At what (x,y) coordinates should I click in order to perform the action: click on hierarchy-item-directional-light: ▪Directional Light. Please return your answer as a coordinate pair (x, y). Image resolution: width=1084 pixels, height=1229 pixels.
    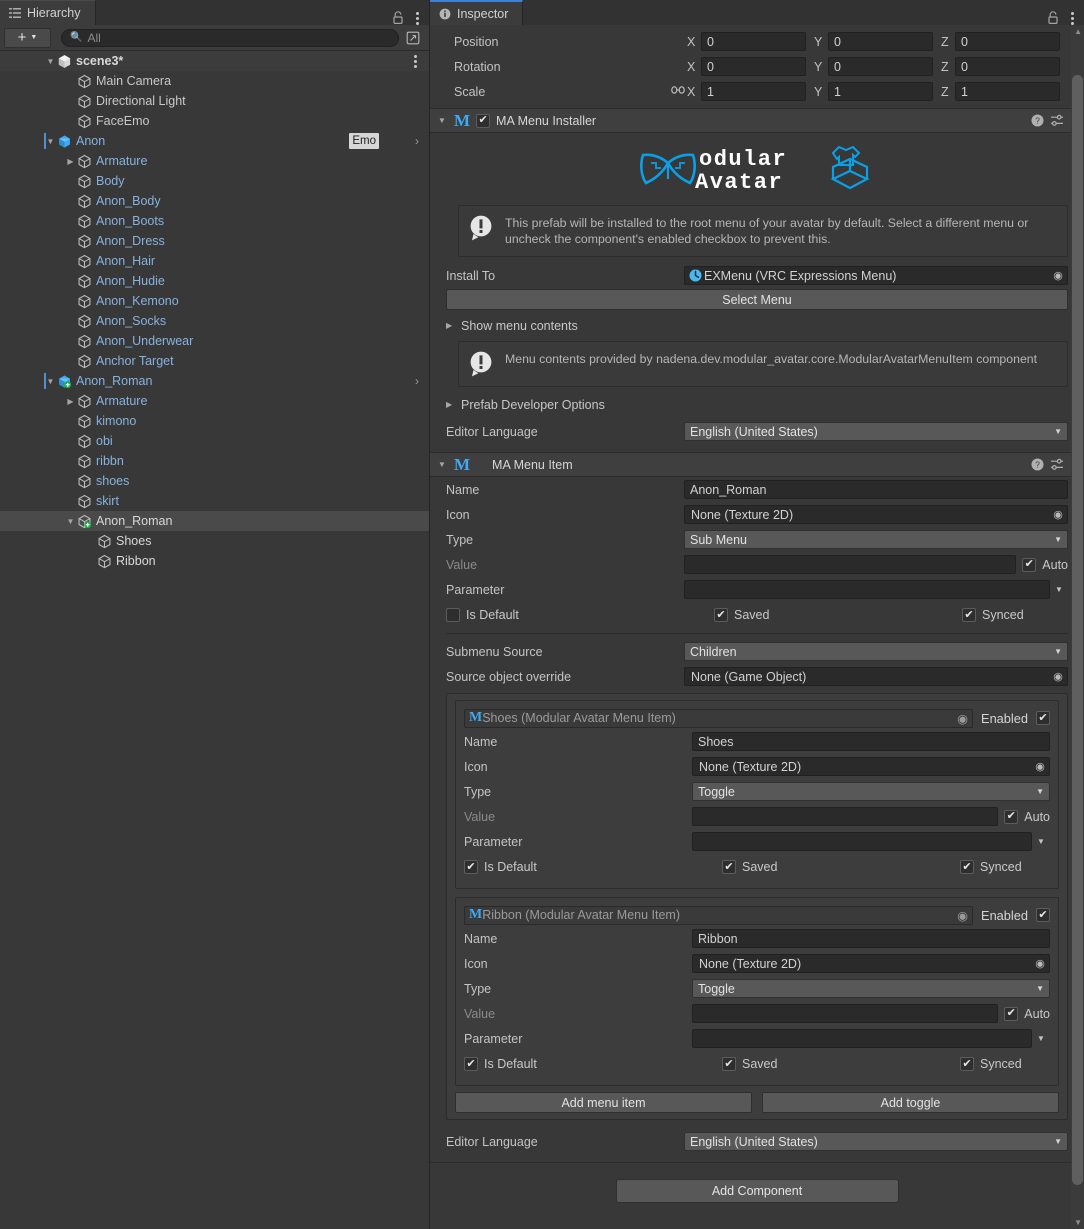
    Looking at the image, I should click on (214, 101).